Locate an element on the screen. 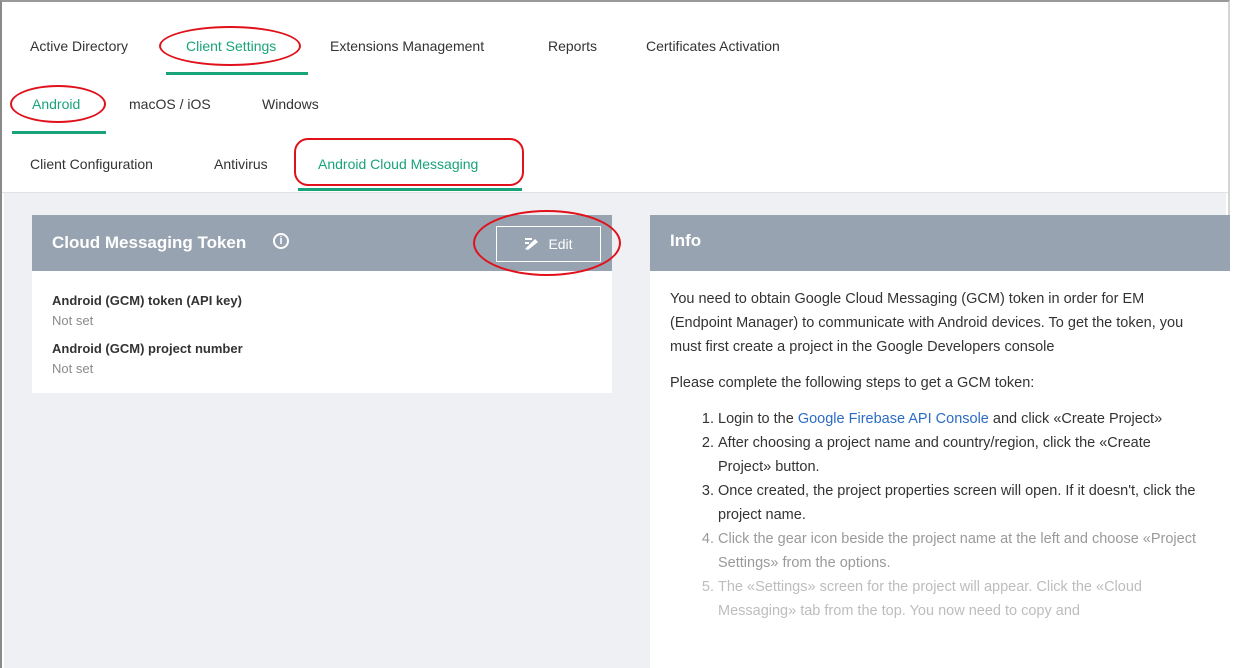 This screenshot has height=668, width=1234. edit-button: Edit is located at coordinates (548, 244).